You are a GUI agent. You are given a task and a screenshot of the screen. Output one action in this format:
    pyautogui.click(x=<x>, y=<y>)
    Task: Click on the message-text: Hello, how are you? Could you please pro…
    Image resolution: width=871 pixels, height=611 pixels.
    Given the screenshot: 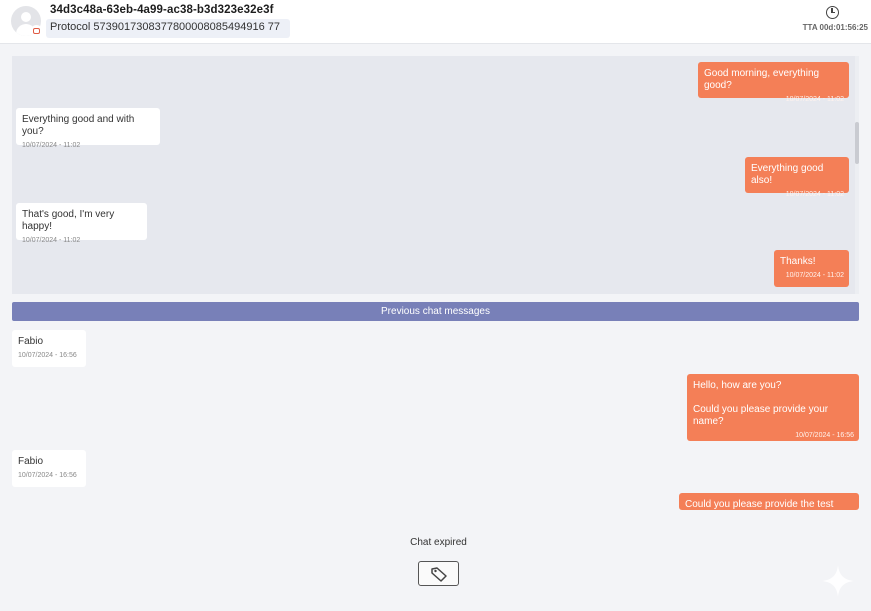 What is the action you would take?
    pyautogui.click(x=761, y=403)
    